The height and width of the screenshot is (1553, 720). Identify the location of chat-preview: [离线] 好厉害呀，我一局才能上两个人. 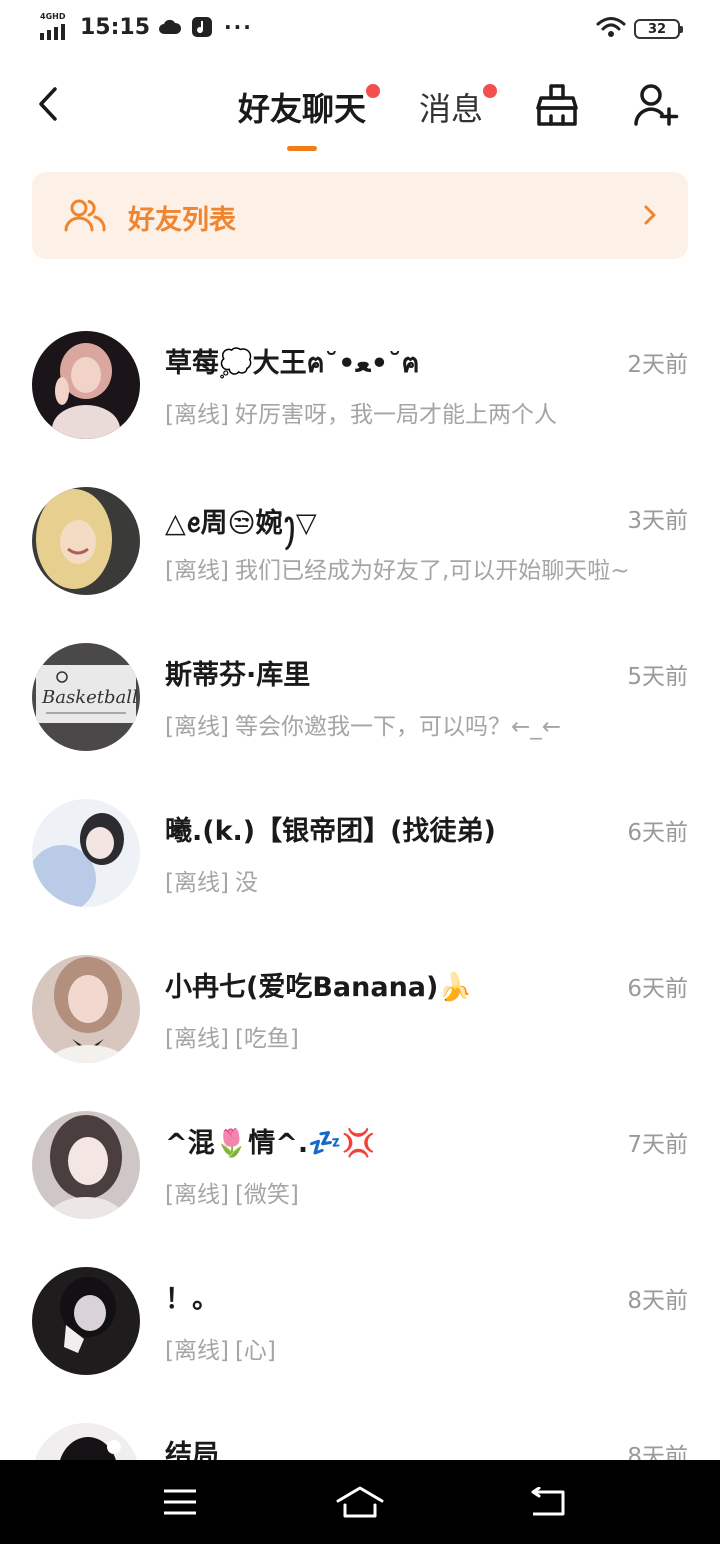
(361, 412).